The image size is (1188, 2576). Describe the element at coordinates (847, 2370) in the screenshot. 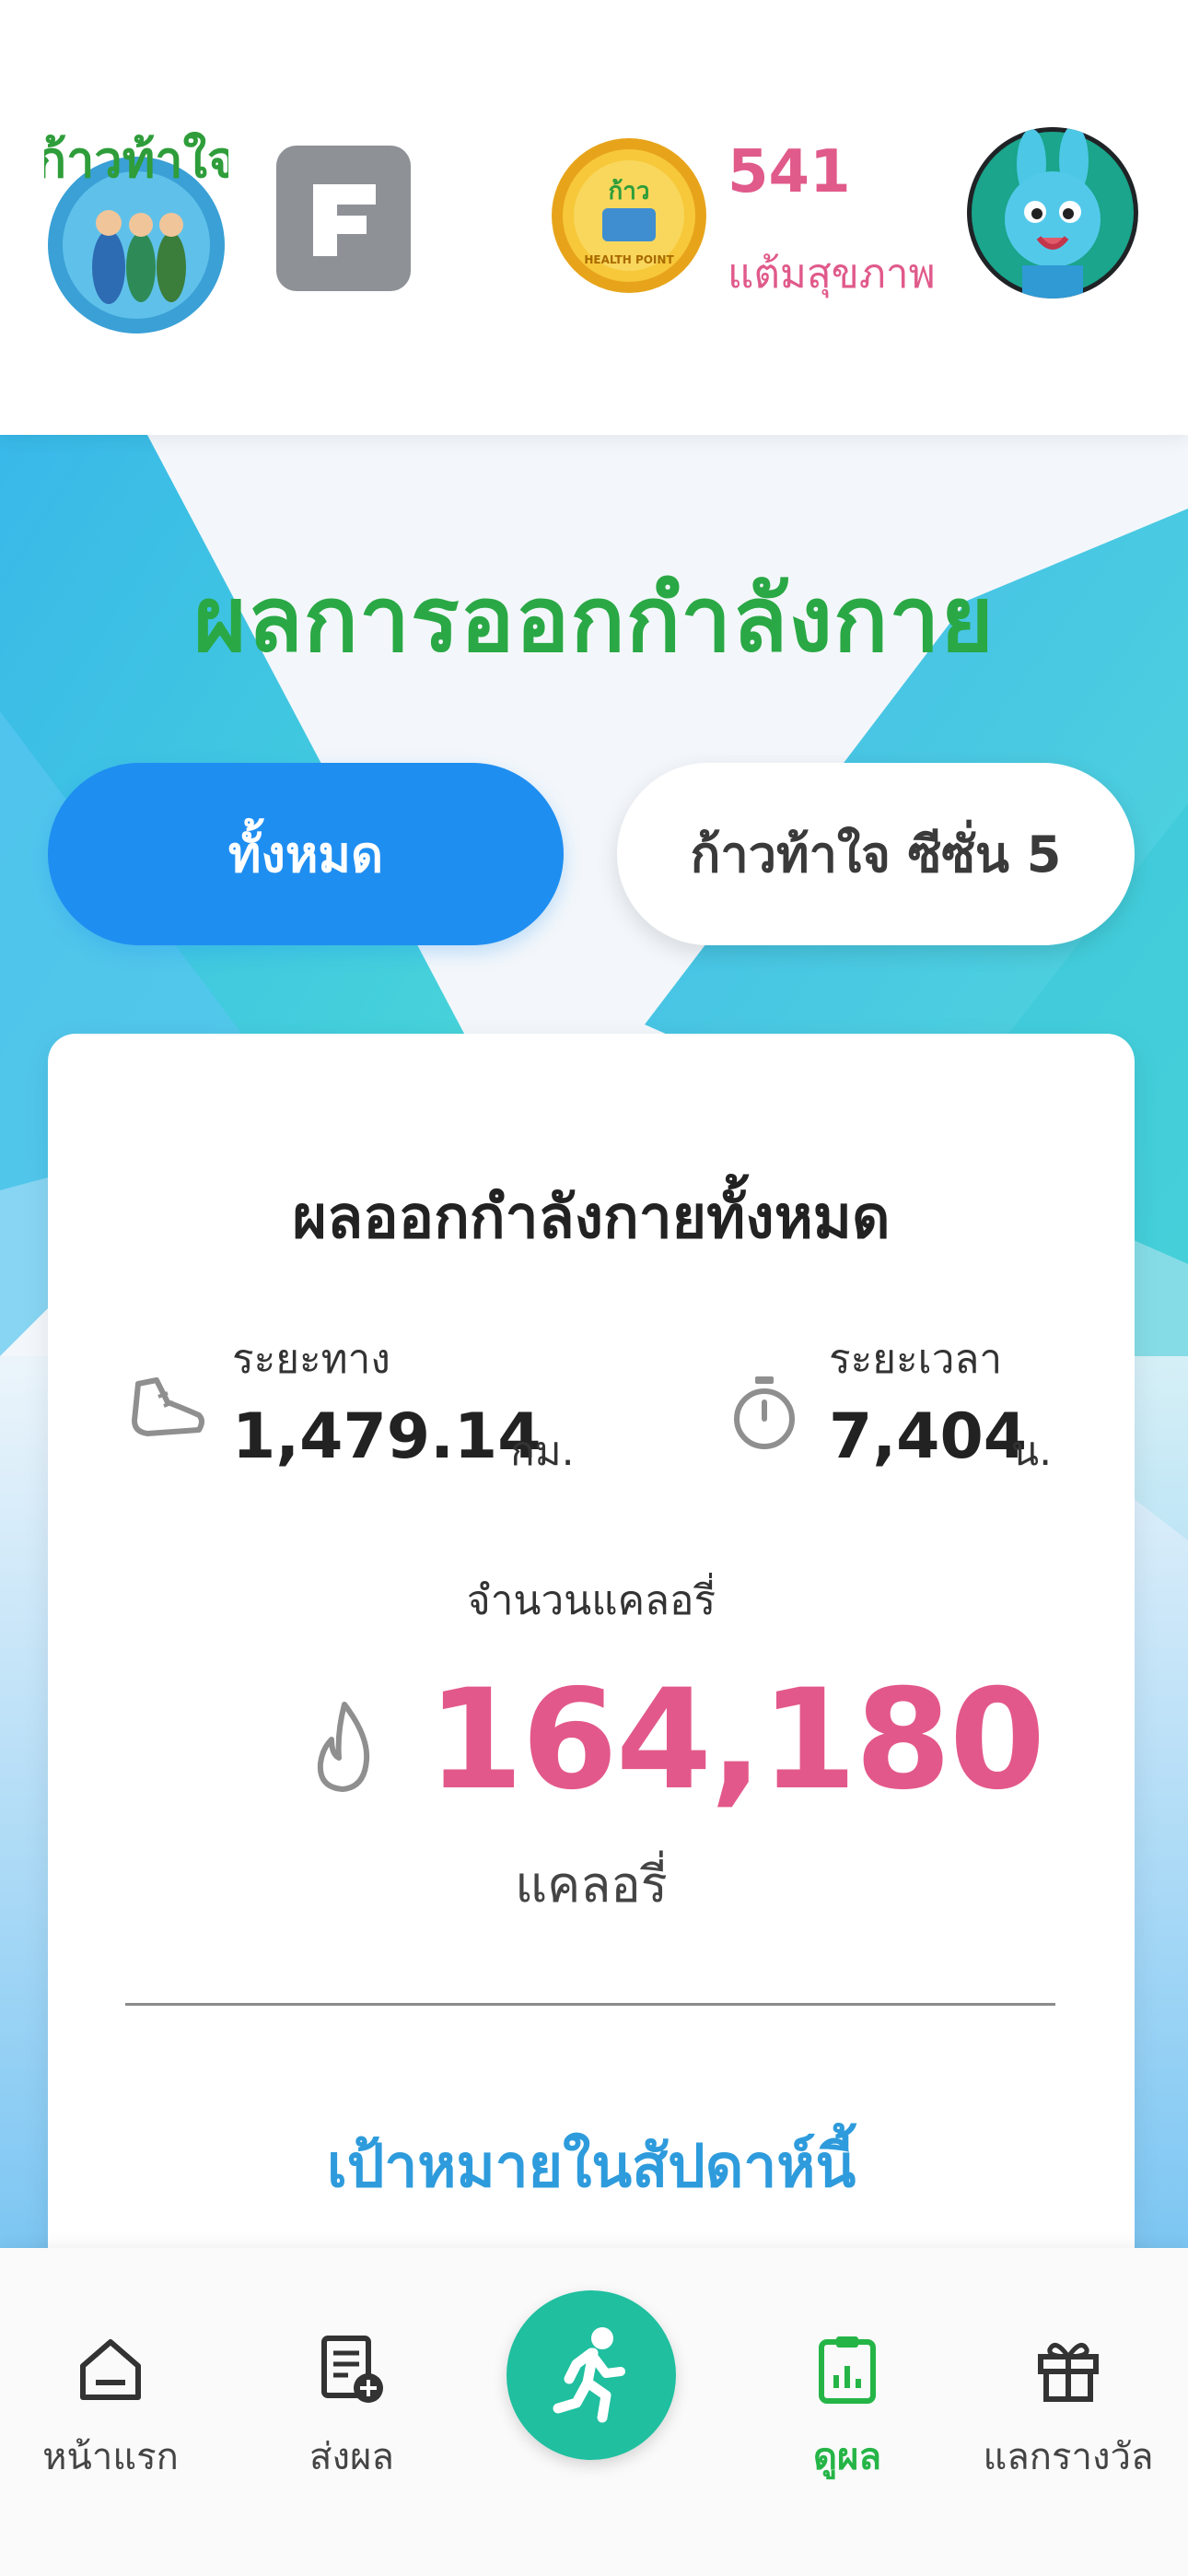

I see `view-results-icon` at that location.